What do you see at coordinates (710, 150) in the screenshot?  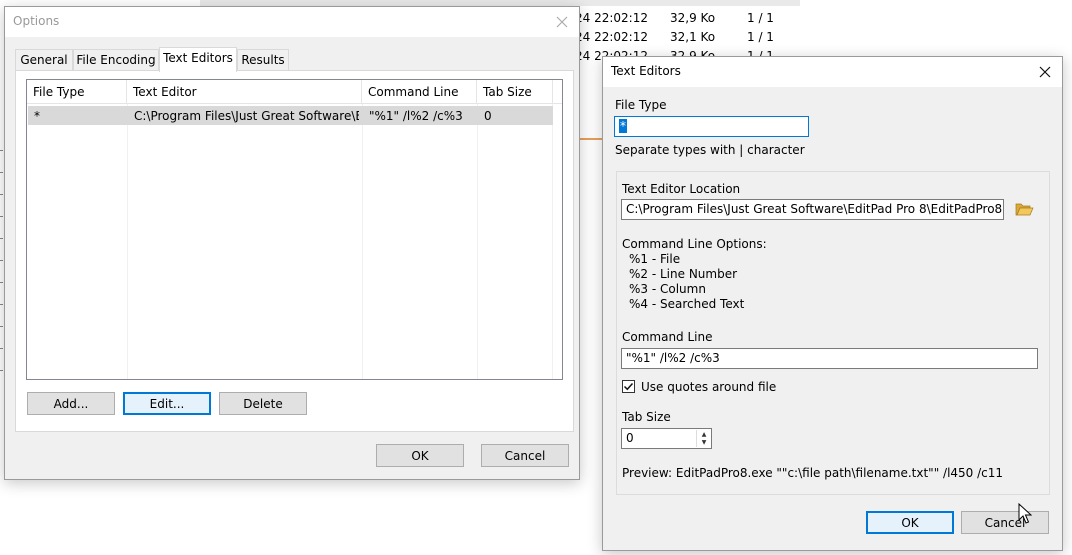 I see `separator-hint: Separate types with | character` at bounding box center [710, 150].